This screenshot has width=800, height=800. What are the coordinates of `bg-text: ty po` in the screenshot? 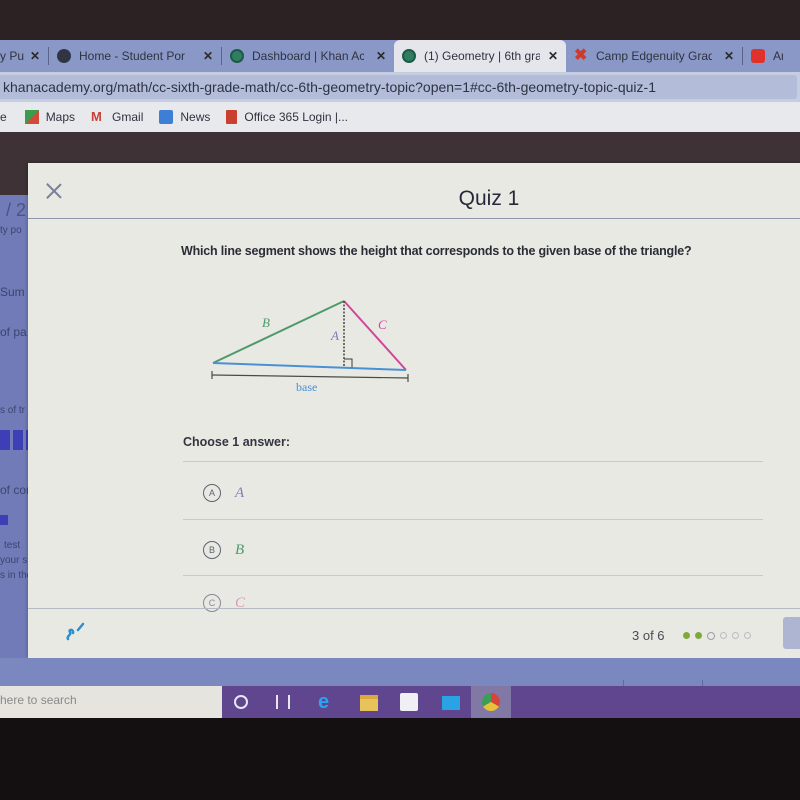 It's located at (11, 230).